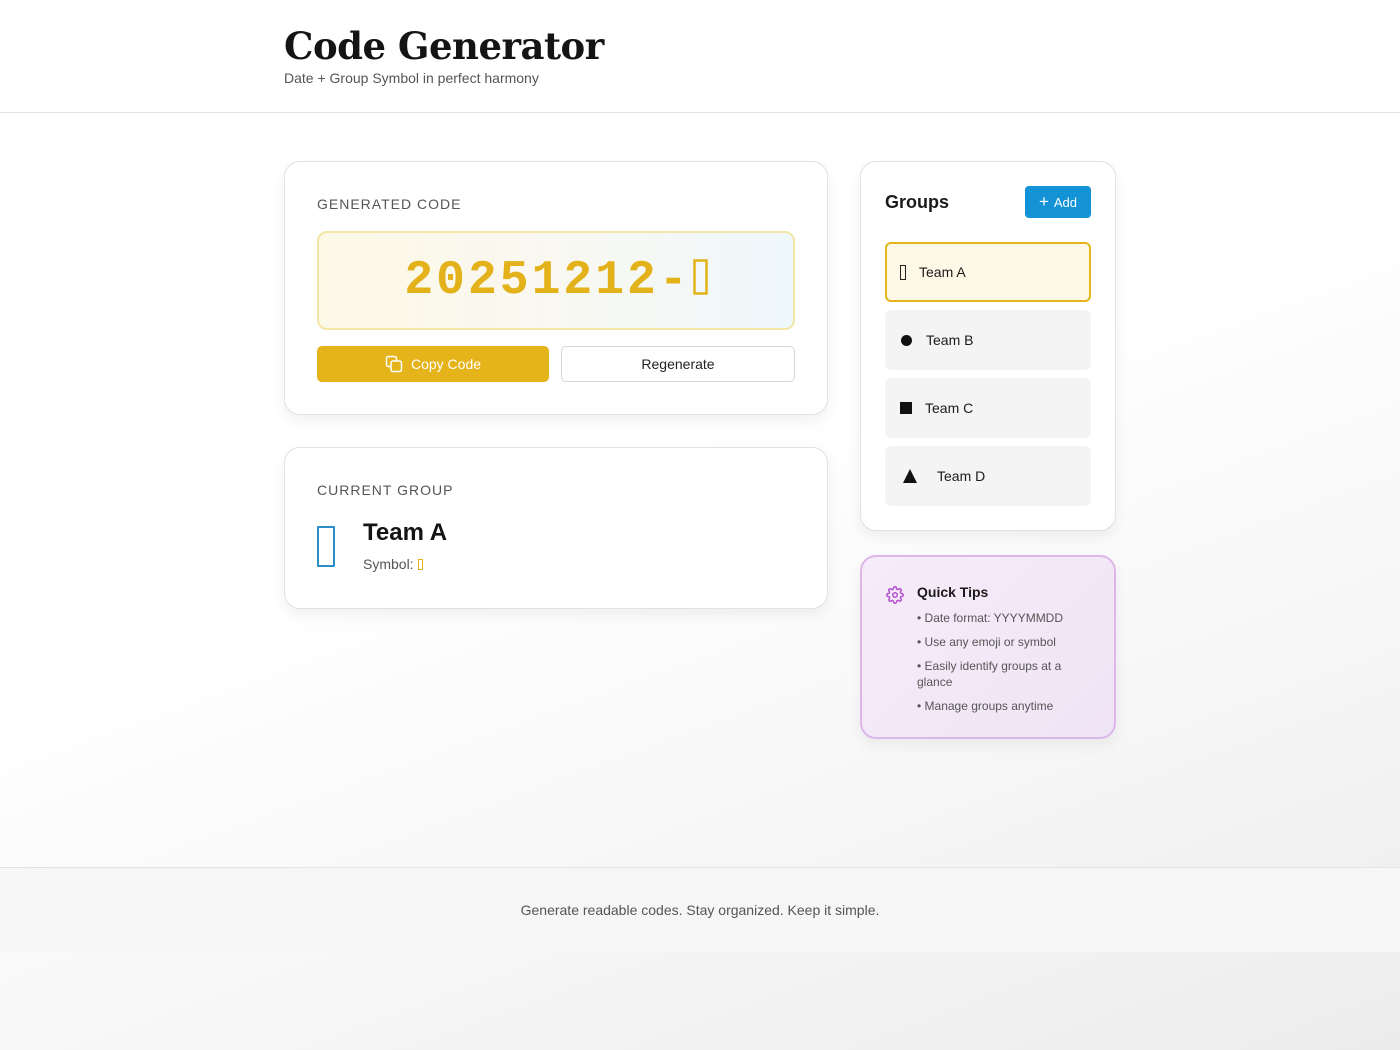 This screenshot has width=1400, height=1050. What do you see at coordinates (906, 340) in the screenshot?
I see `circle-icon` at bounding box center [906, 340].